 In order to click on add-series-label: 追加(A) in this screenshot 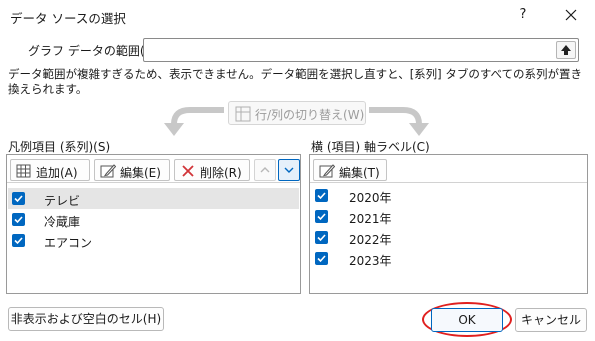, I will do `click(57, 173)`.